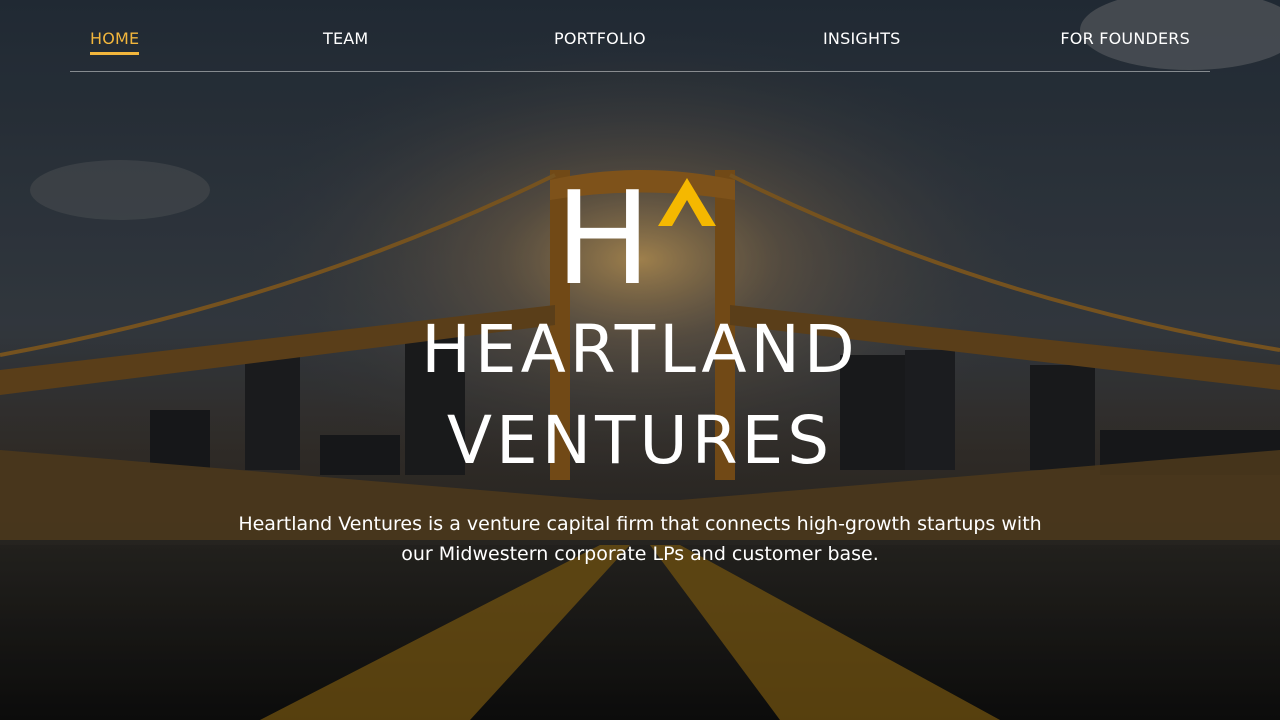 The width and height of the screenshot is (1280, 720). I want to click on nav-home-label: HOME, so click(115, 38).